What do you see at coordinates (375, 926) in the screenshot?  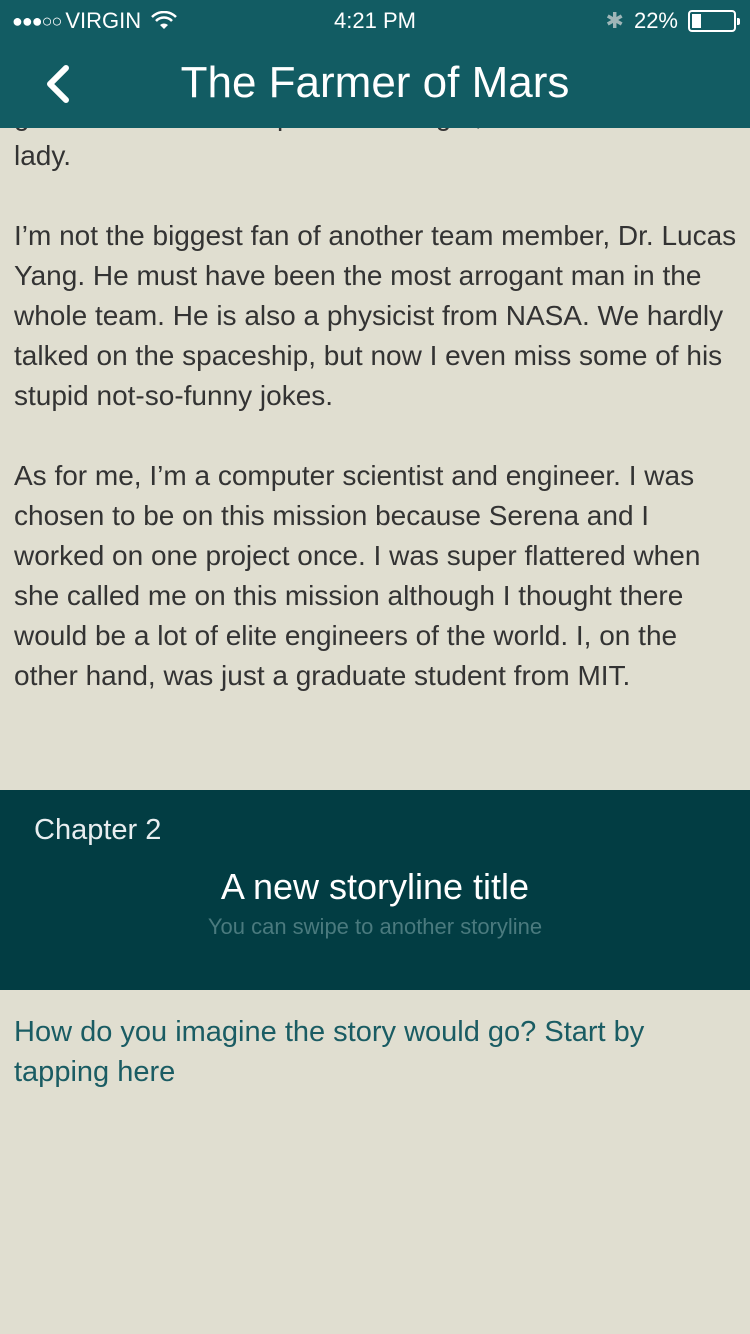 I see `swipe-hint: You can swipe to another storyline` at bounding box center [375, 926].